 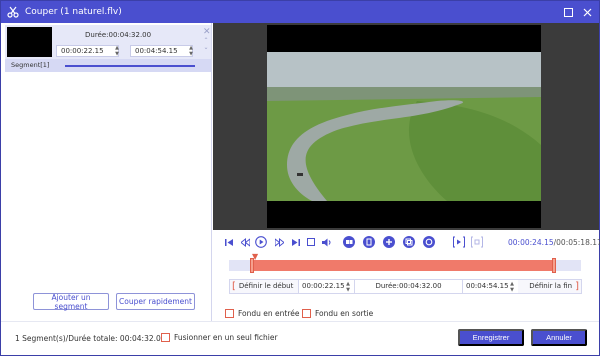 What do you see at coordinates (90, 338) in the screenshot?
I see `segment-summary: 1 Segment(s)/Durée totale: 00:04:32.00` at bounding box center [90, 338].